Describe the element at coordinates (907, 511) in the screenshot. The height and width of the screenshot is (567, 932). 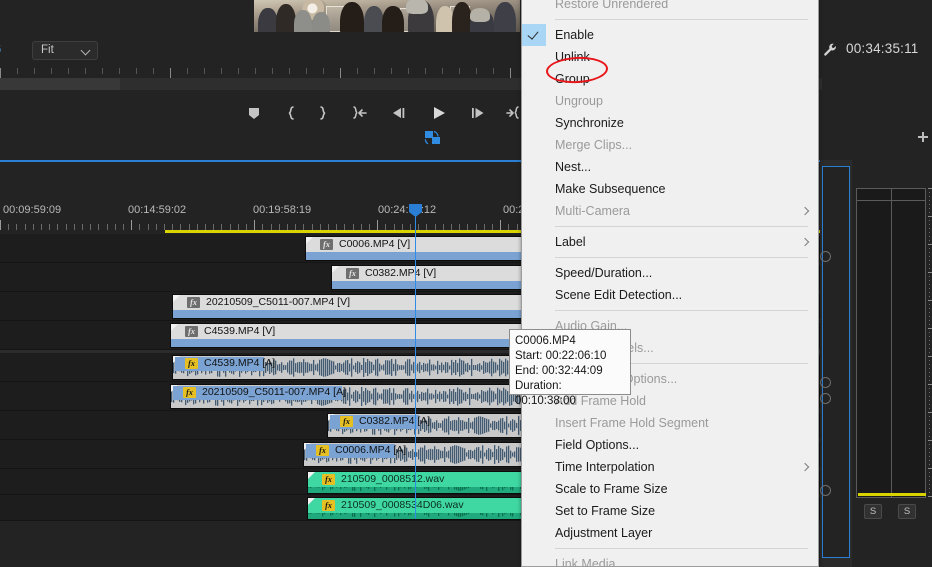
I see `solo-button-right: S` at that location.